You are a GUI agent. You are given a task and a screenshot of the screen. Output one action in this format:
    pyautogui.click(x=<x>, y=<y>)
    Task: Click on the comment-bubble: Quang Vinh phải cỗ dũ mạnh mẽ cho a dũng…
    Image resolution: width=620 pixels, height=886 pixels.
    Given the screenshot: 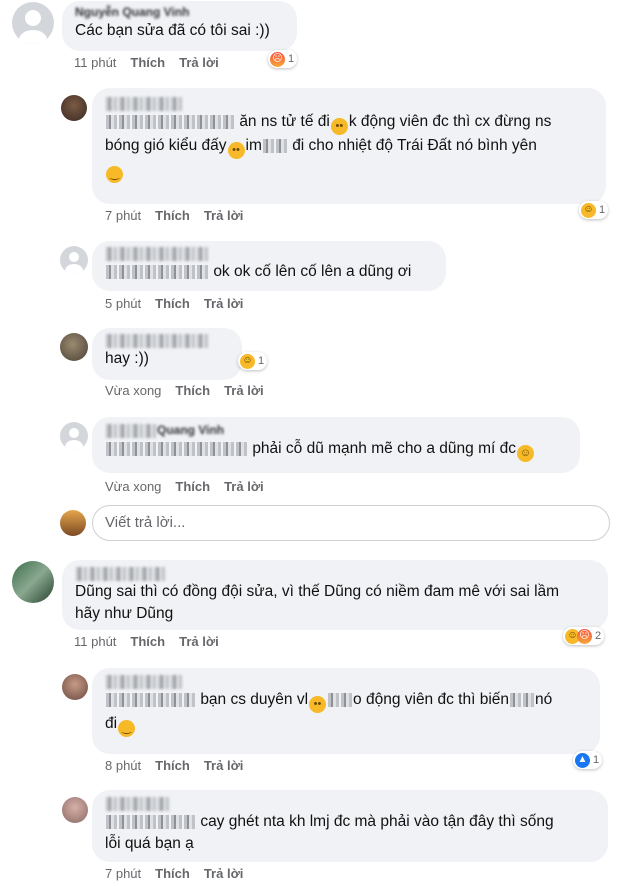 What is the action you would take?
    pyautogui.click(x=336, y=445)
    